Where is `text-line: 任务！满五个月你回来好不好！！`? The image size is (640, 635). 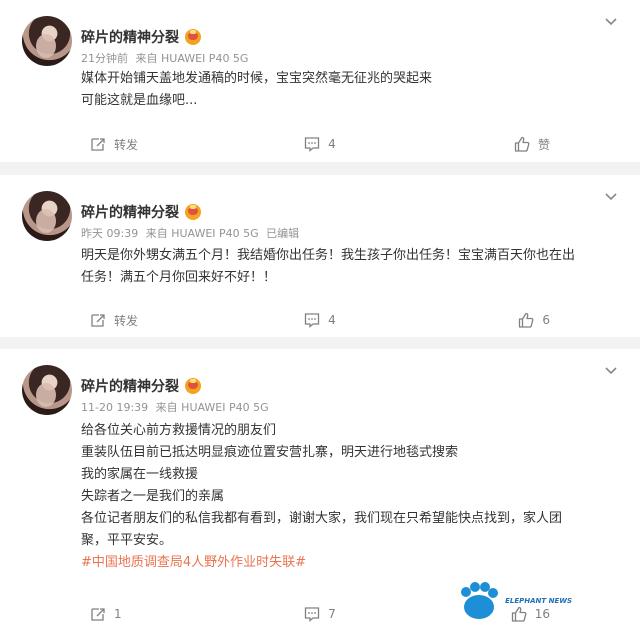 text-line: 任务！满五个月你回来好不好！！ is located at coordinates (179, 277).